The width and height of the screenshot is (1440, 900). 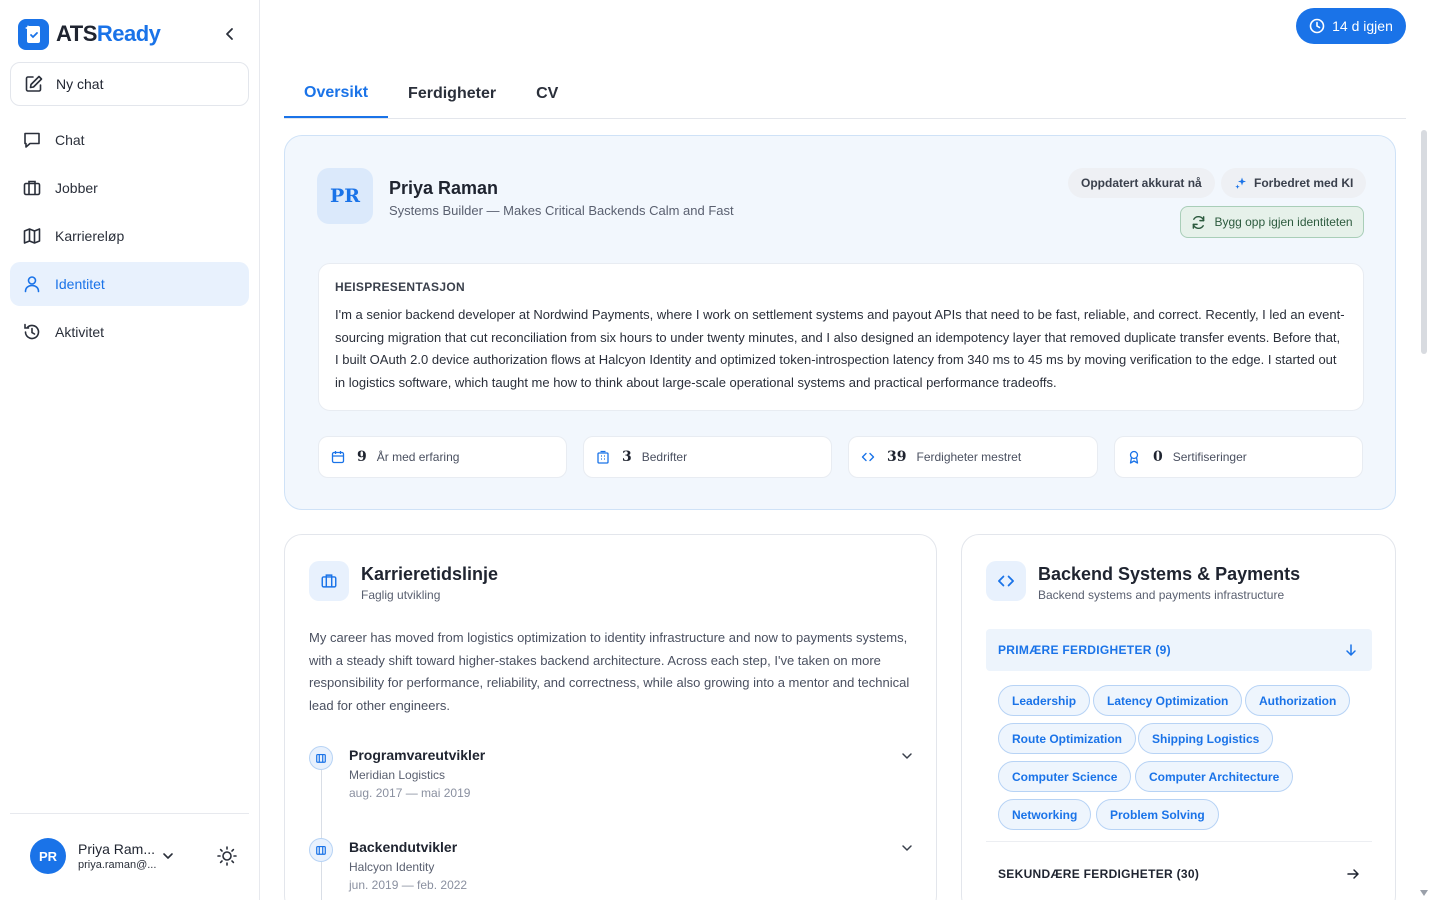 I want to click on skill-tag: Shipping Logistics, so click(x=1206, y=738).